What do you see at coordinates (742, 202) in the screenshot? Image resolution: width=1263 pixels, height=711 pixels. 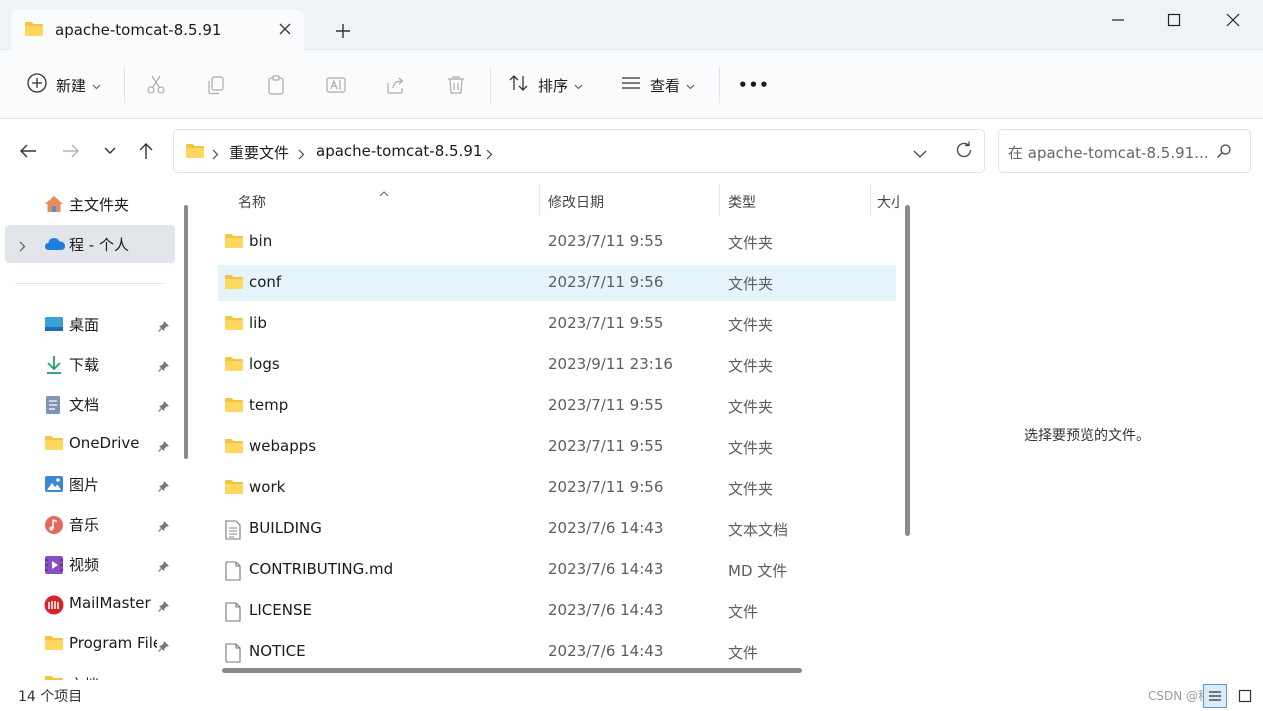 I see `column-header-type: 类型` at bounding box center [742, 202].